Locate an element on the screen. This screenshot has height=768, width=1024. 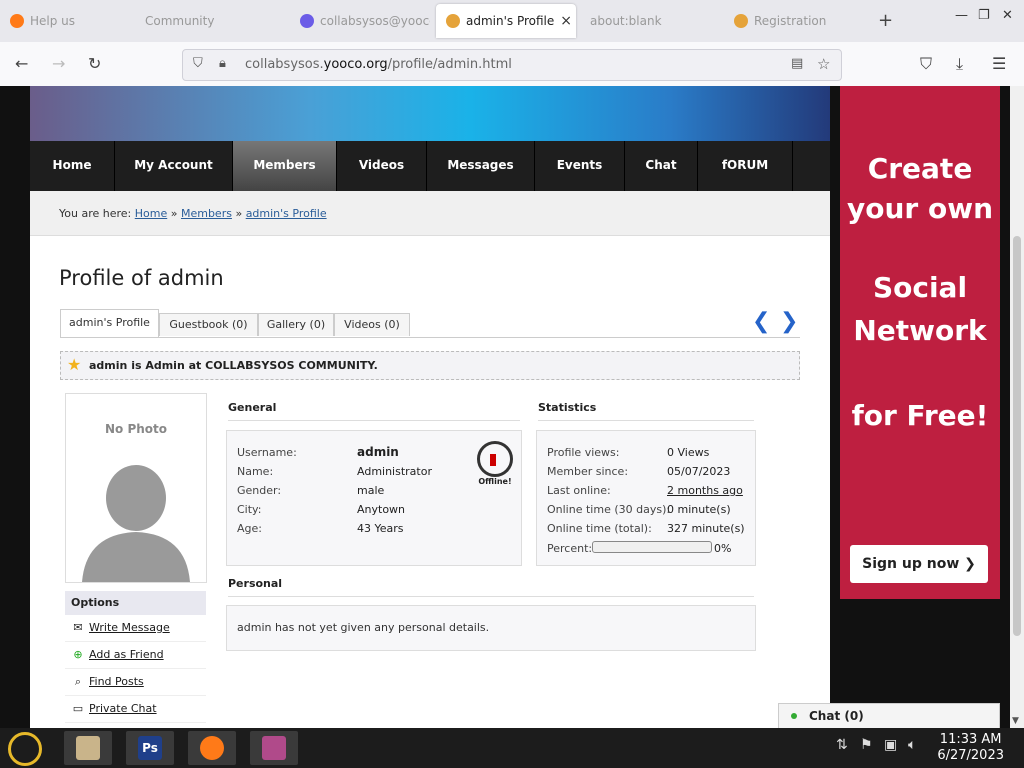
tab-profile: admin's Profile is located at coordinates (109, 323).